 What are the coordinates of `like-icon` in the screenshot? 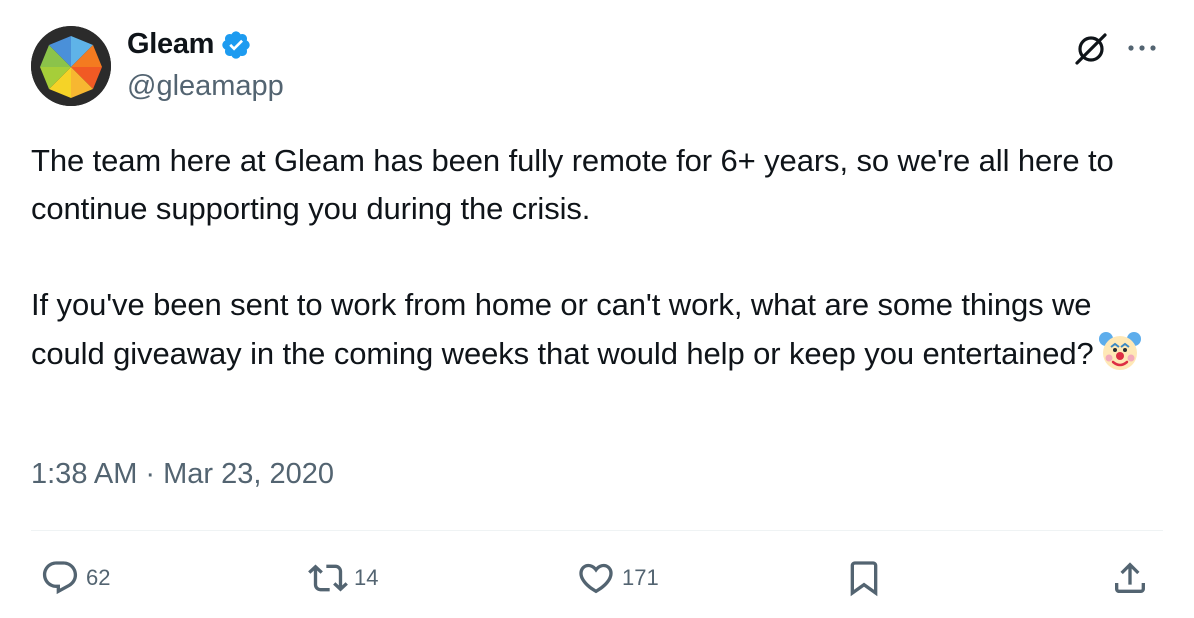 It's located at (596, 578).